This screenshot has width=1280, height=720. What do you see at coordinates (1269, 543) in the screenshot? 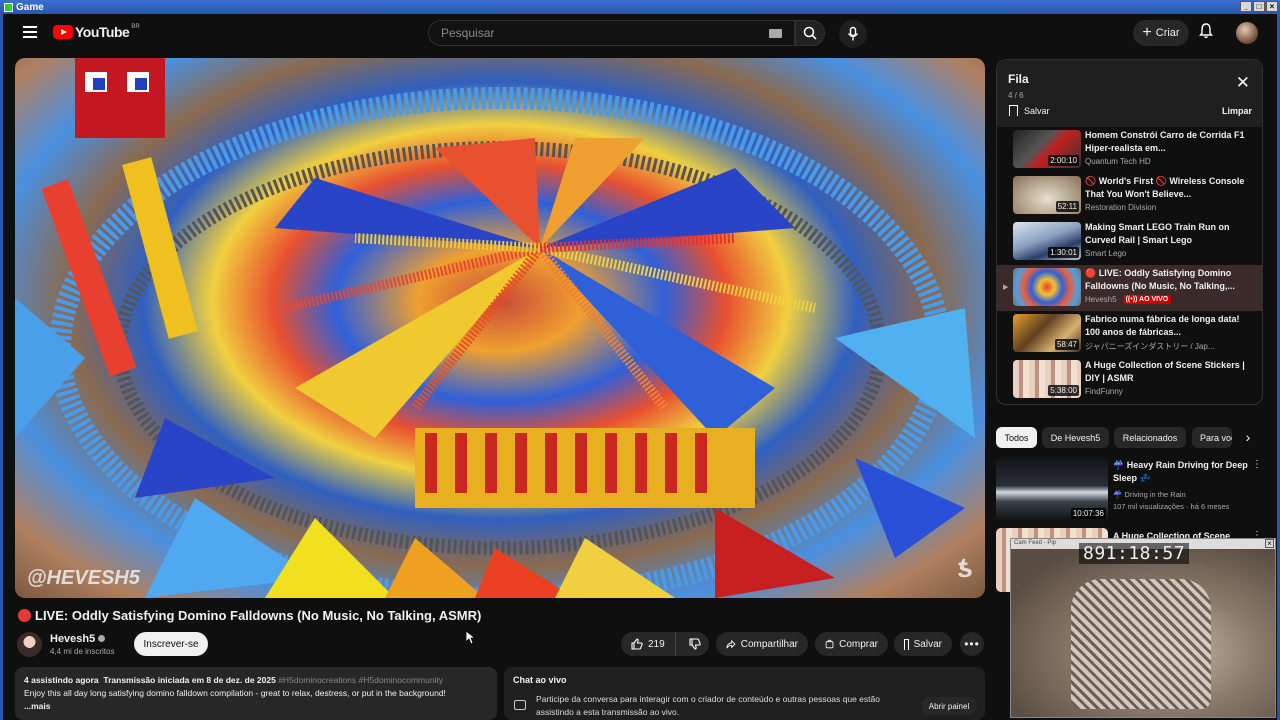
I see `overlay-close-icon: ×` at bounding box center [1269, 543].